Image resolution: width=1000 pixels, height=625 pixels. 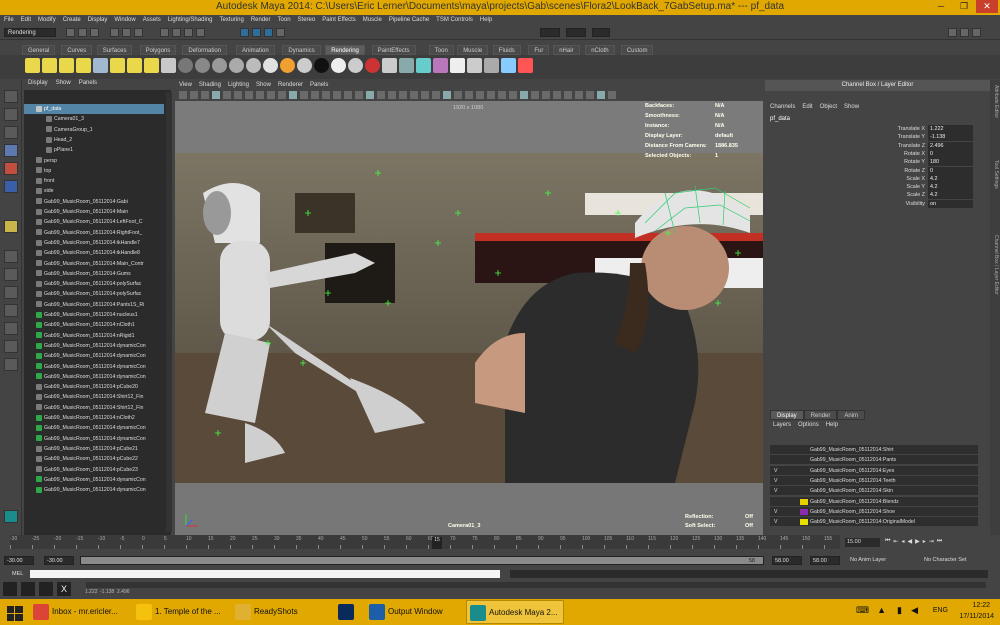 What do you see at coordinates (874, 501) in the screenshot?
I see `layer-row: Gab99_MusicRoom_0511201​4:Blendz` at bounding box center [874, 501].